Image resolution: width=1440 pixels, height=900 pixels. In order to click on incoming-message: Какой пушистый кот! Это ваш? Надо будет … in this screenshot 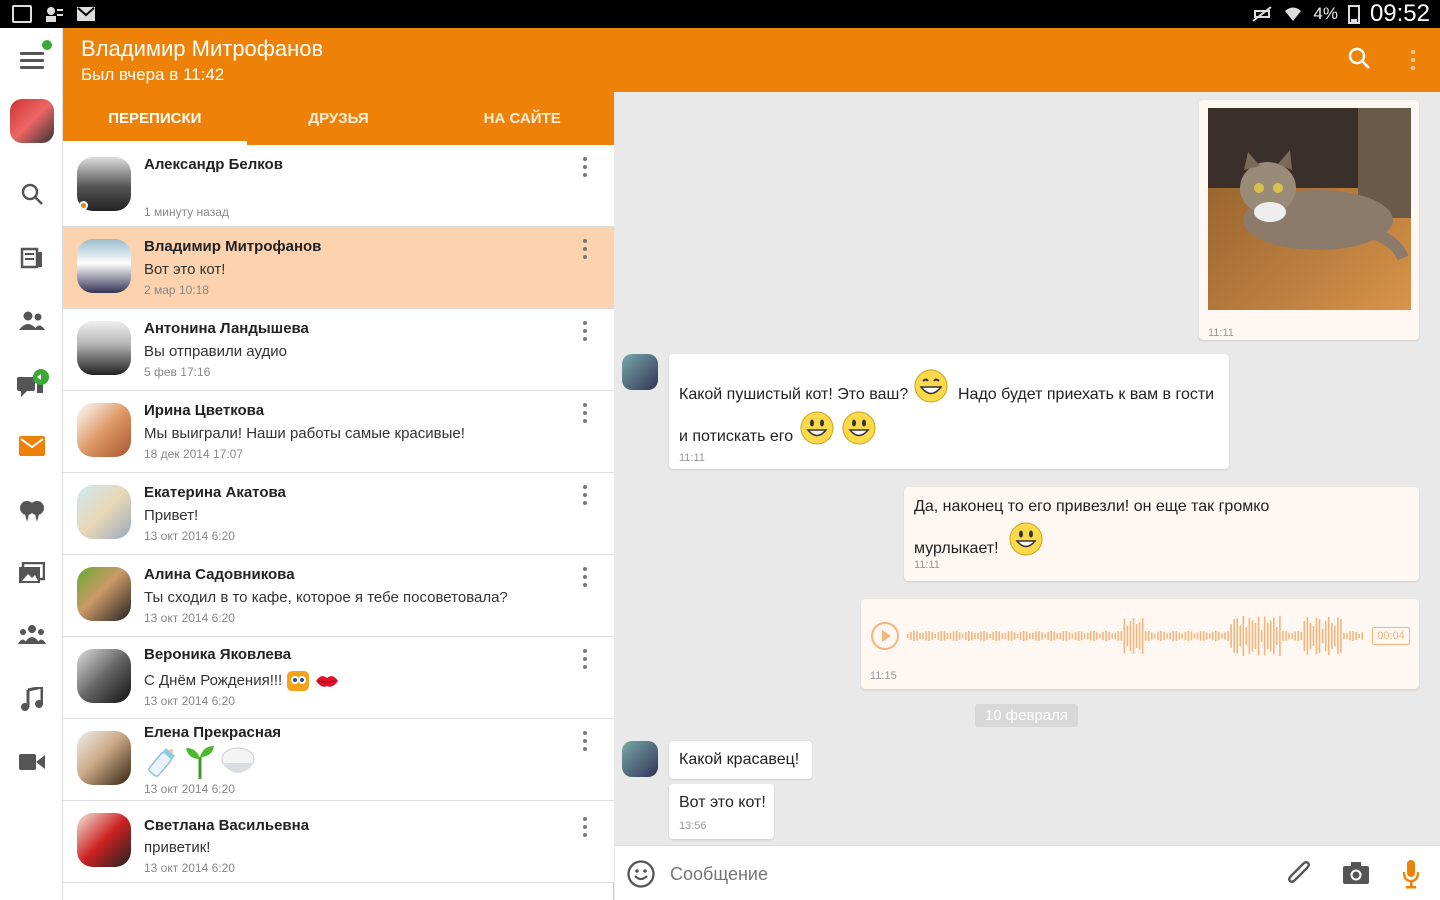, I will do `click(949, 411)`.